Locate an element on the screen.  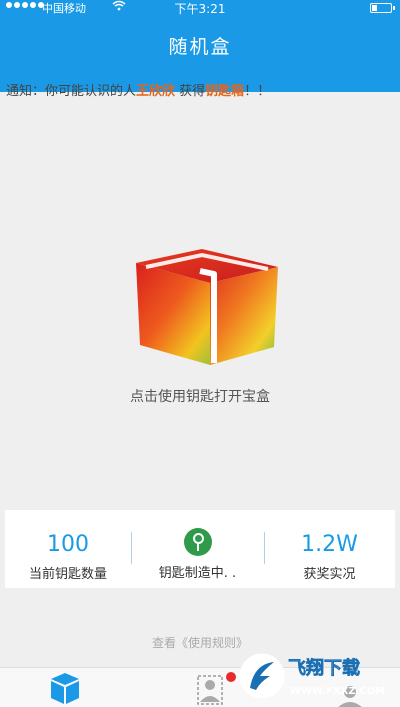
notice-banner: 通知：你可能认识的人王欣欣 获得钥匙箱！！ is located at coordinates (138, 89).